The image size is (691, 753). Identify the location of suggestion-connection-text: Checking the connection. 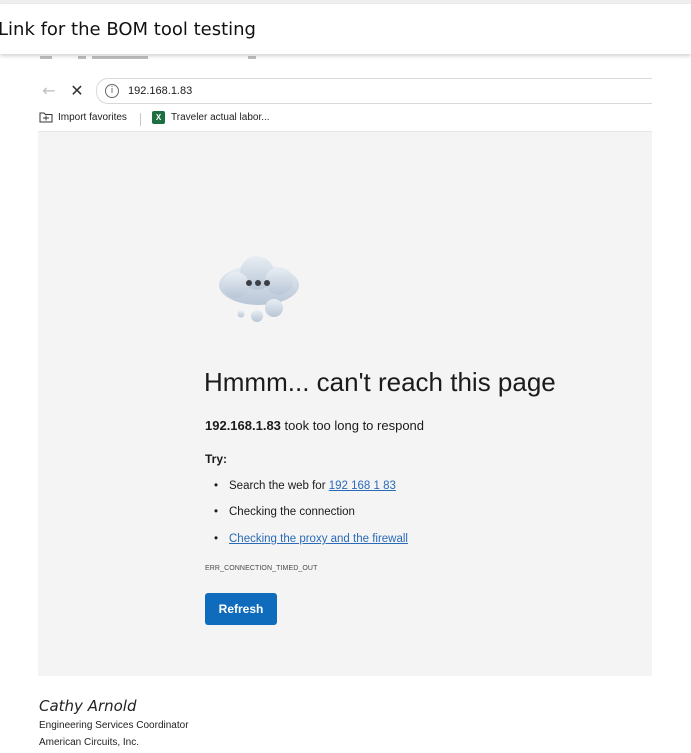
(292, 512).